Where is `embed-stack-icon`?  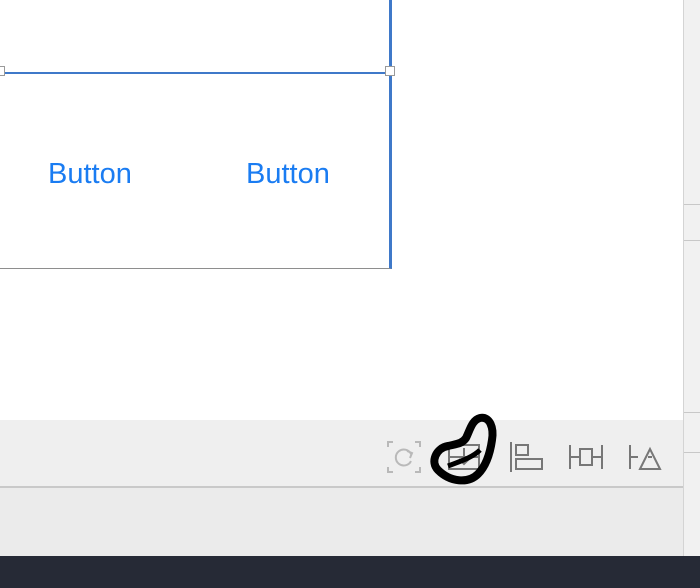 embed-stack-icon is located at coordinates (464, 457).